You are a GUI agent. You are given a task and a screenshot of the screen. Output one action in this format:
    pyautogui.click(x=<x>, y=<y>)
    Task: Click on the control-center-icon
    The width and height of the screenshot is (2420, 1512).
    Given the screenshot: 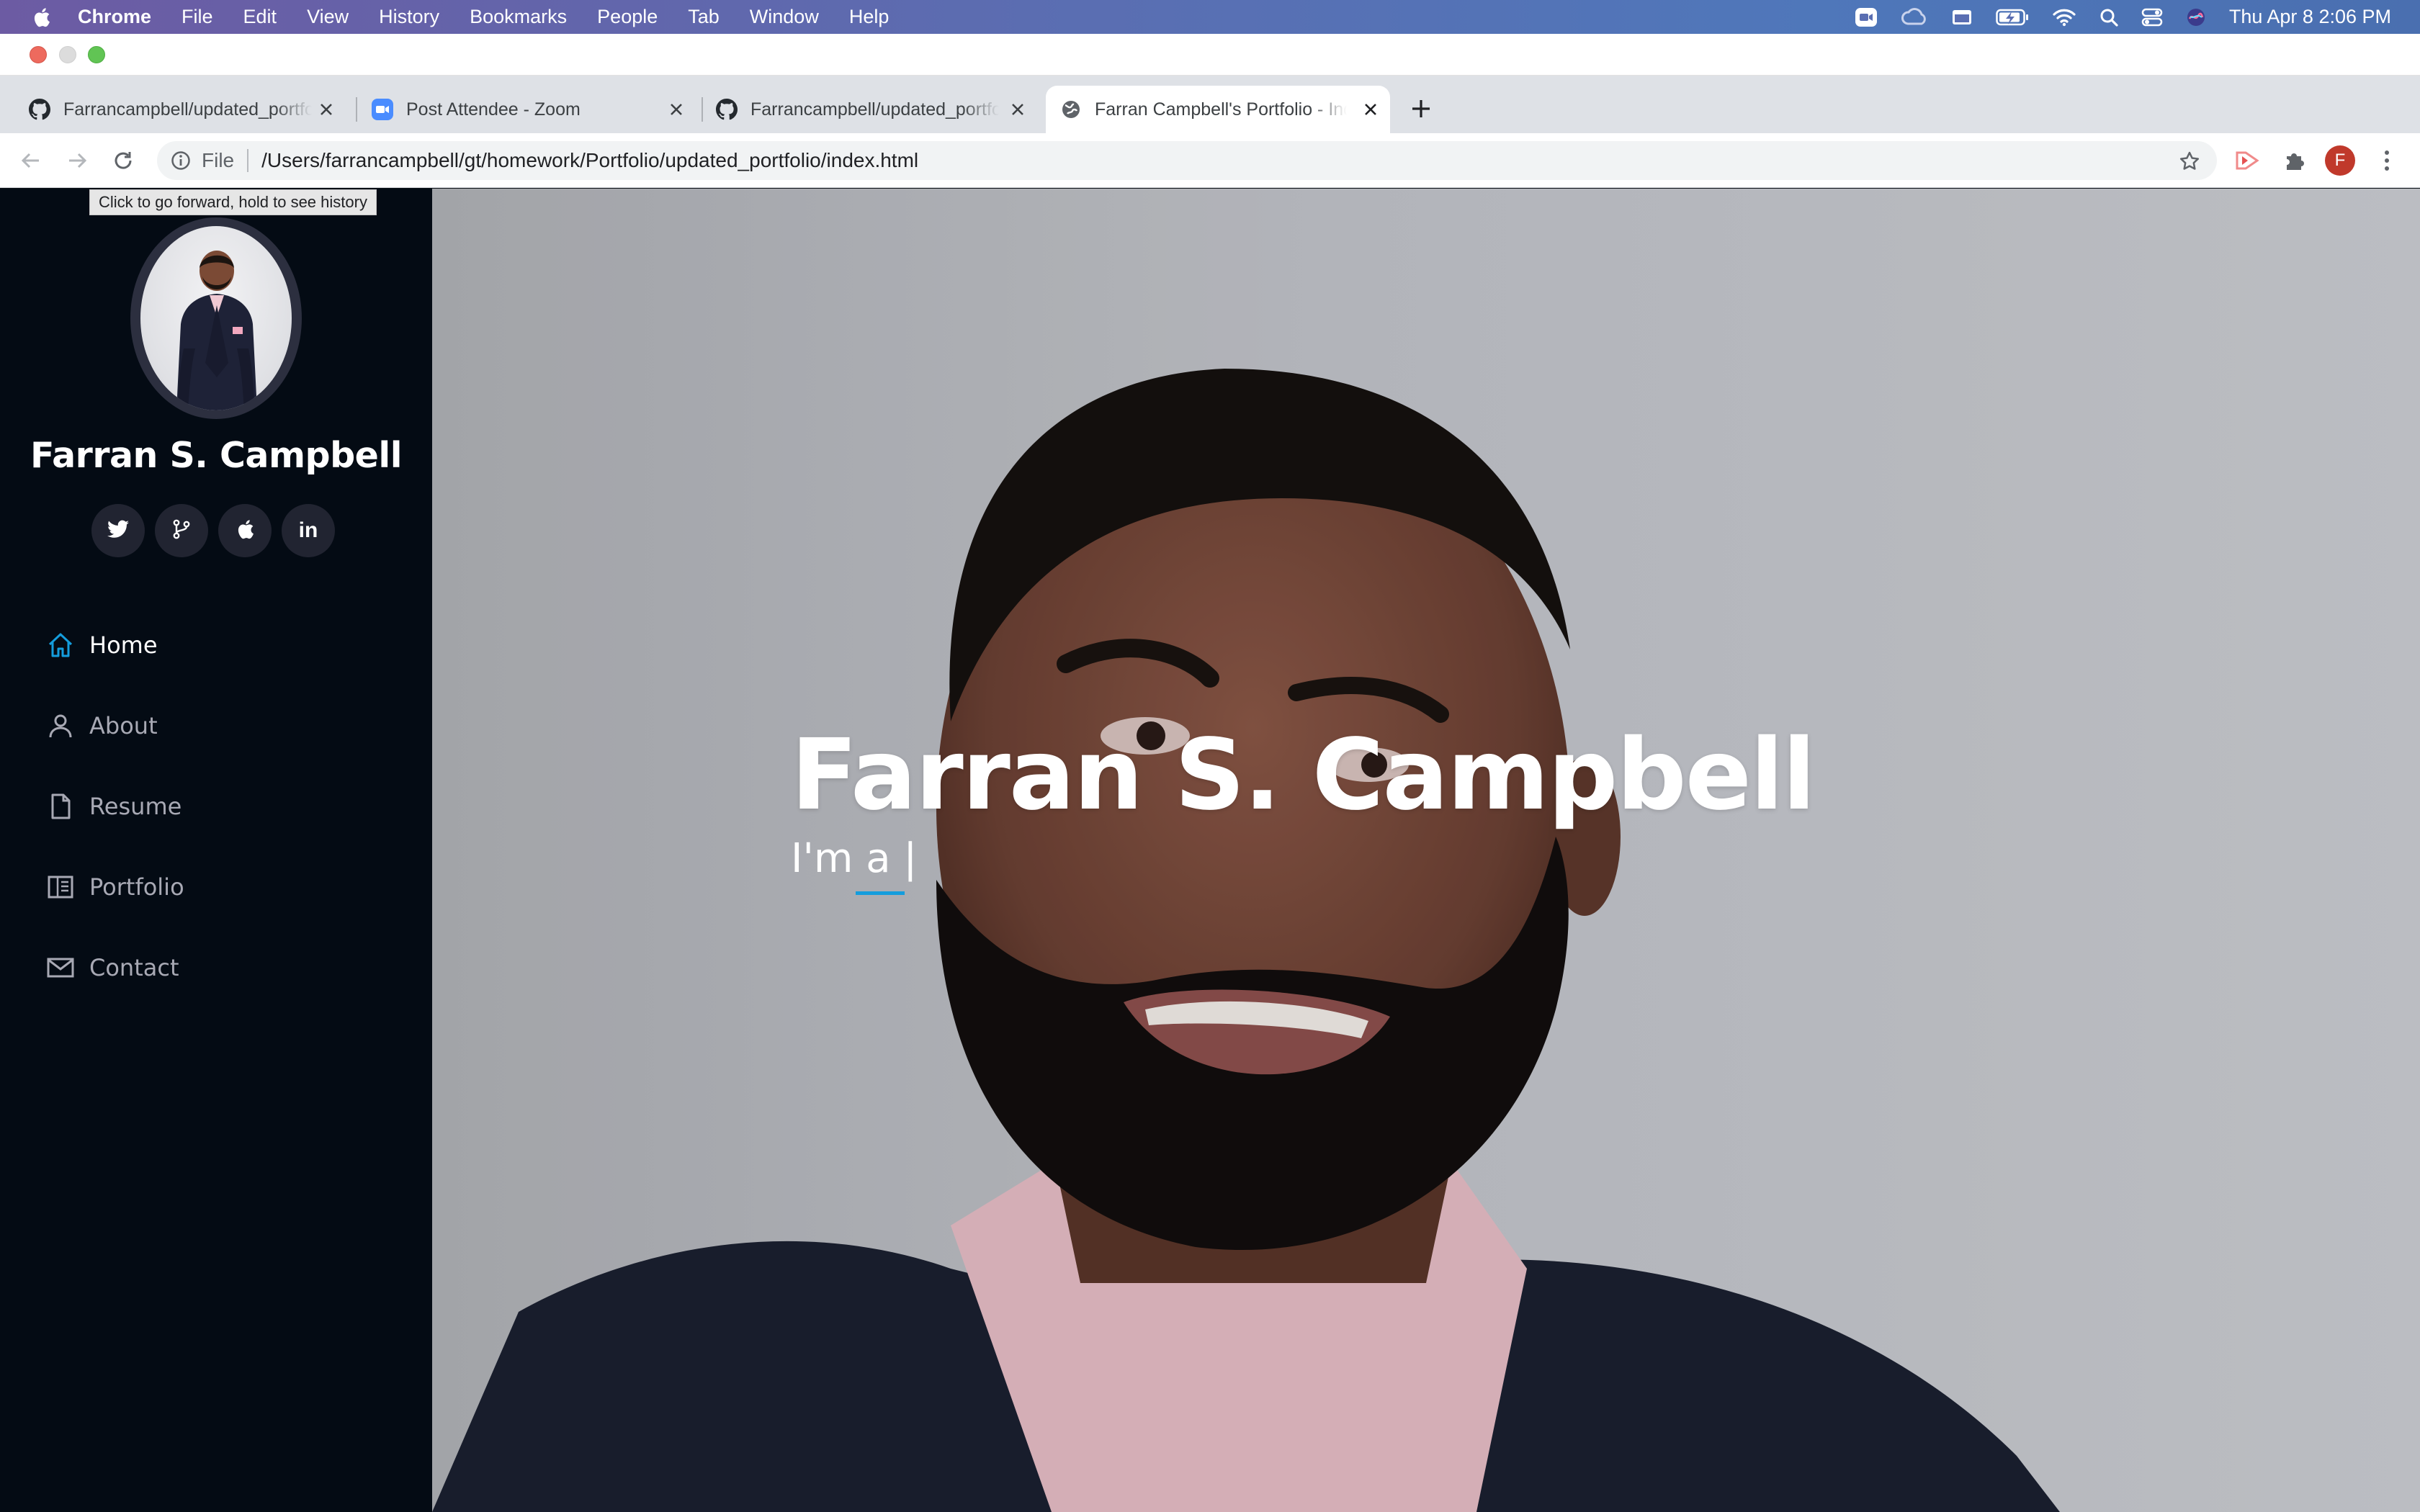 What is the action you would take?
    pyautogui.click(x=2152, y=17)
    